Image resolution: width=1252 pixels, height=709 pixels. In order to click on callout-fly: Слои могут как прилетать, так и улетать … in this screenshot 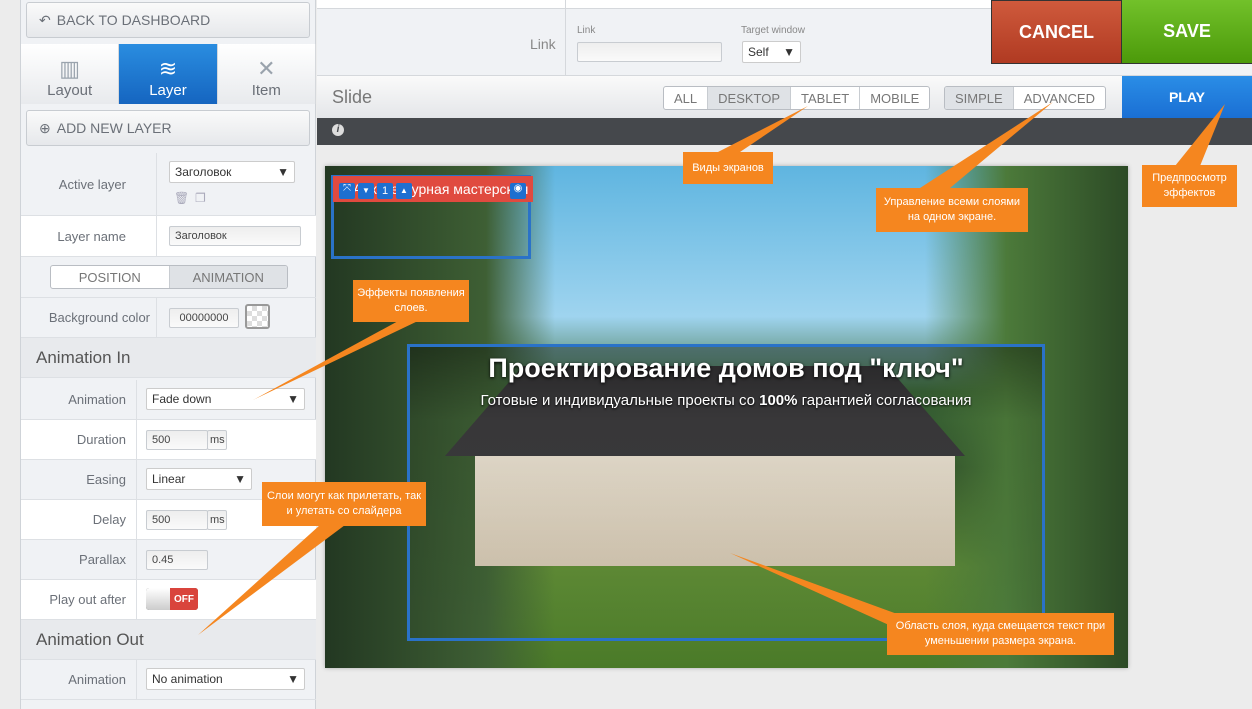, I will do `click(344, 504)`.